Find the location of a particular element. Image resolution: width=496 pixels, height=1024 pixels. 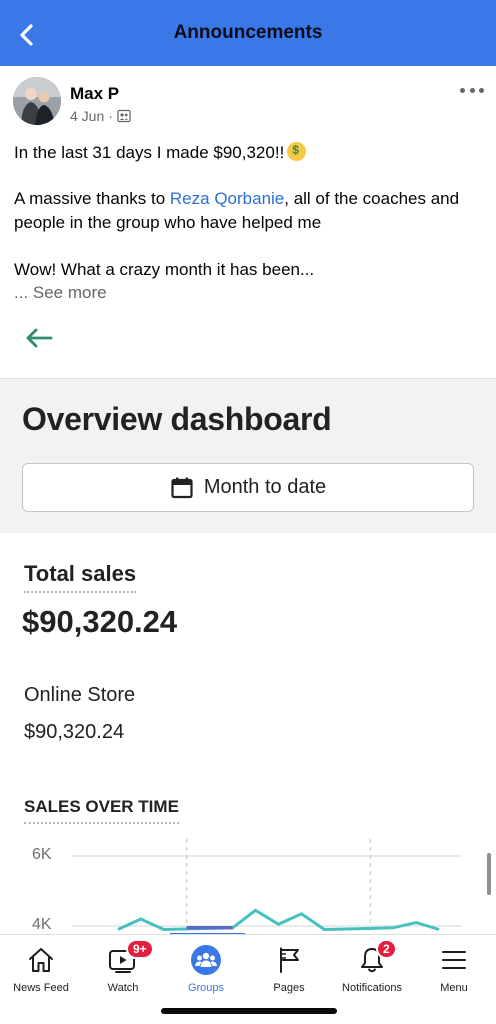

post-meta: 4 Jun · is located at coordinates (100, 116).